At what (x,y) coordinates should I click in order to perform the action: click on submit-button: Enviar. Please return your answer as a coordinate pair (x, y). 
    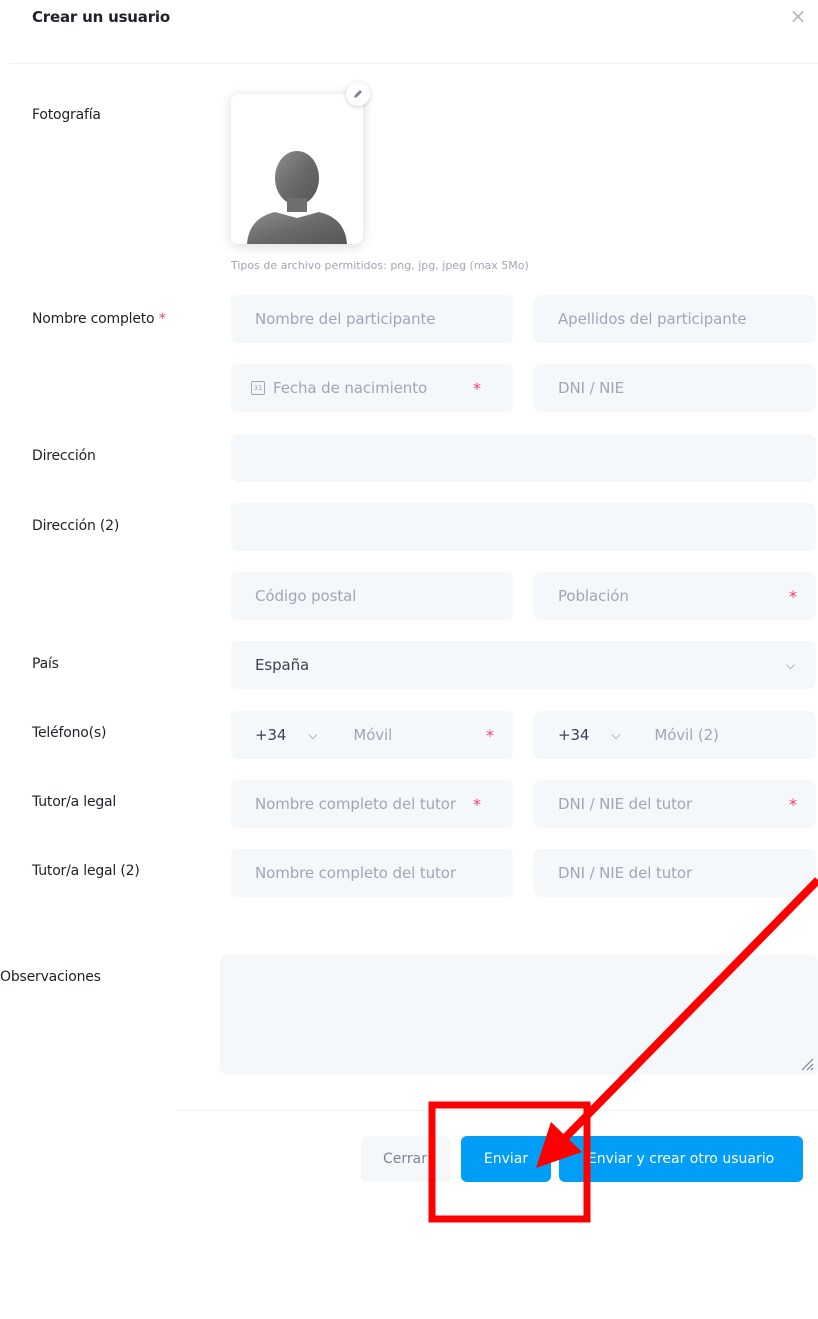
    Looking at the image, I should click on (506, 1159).